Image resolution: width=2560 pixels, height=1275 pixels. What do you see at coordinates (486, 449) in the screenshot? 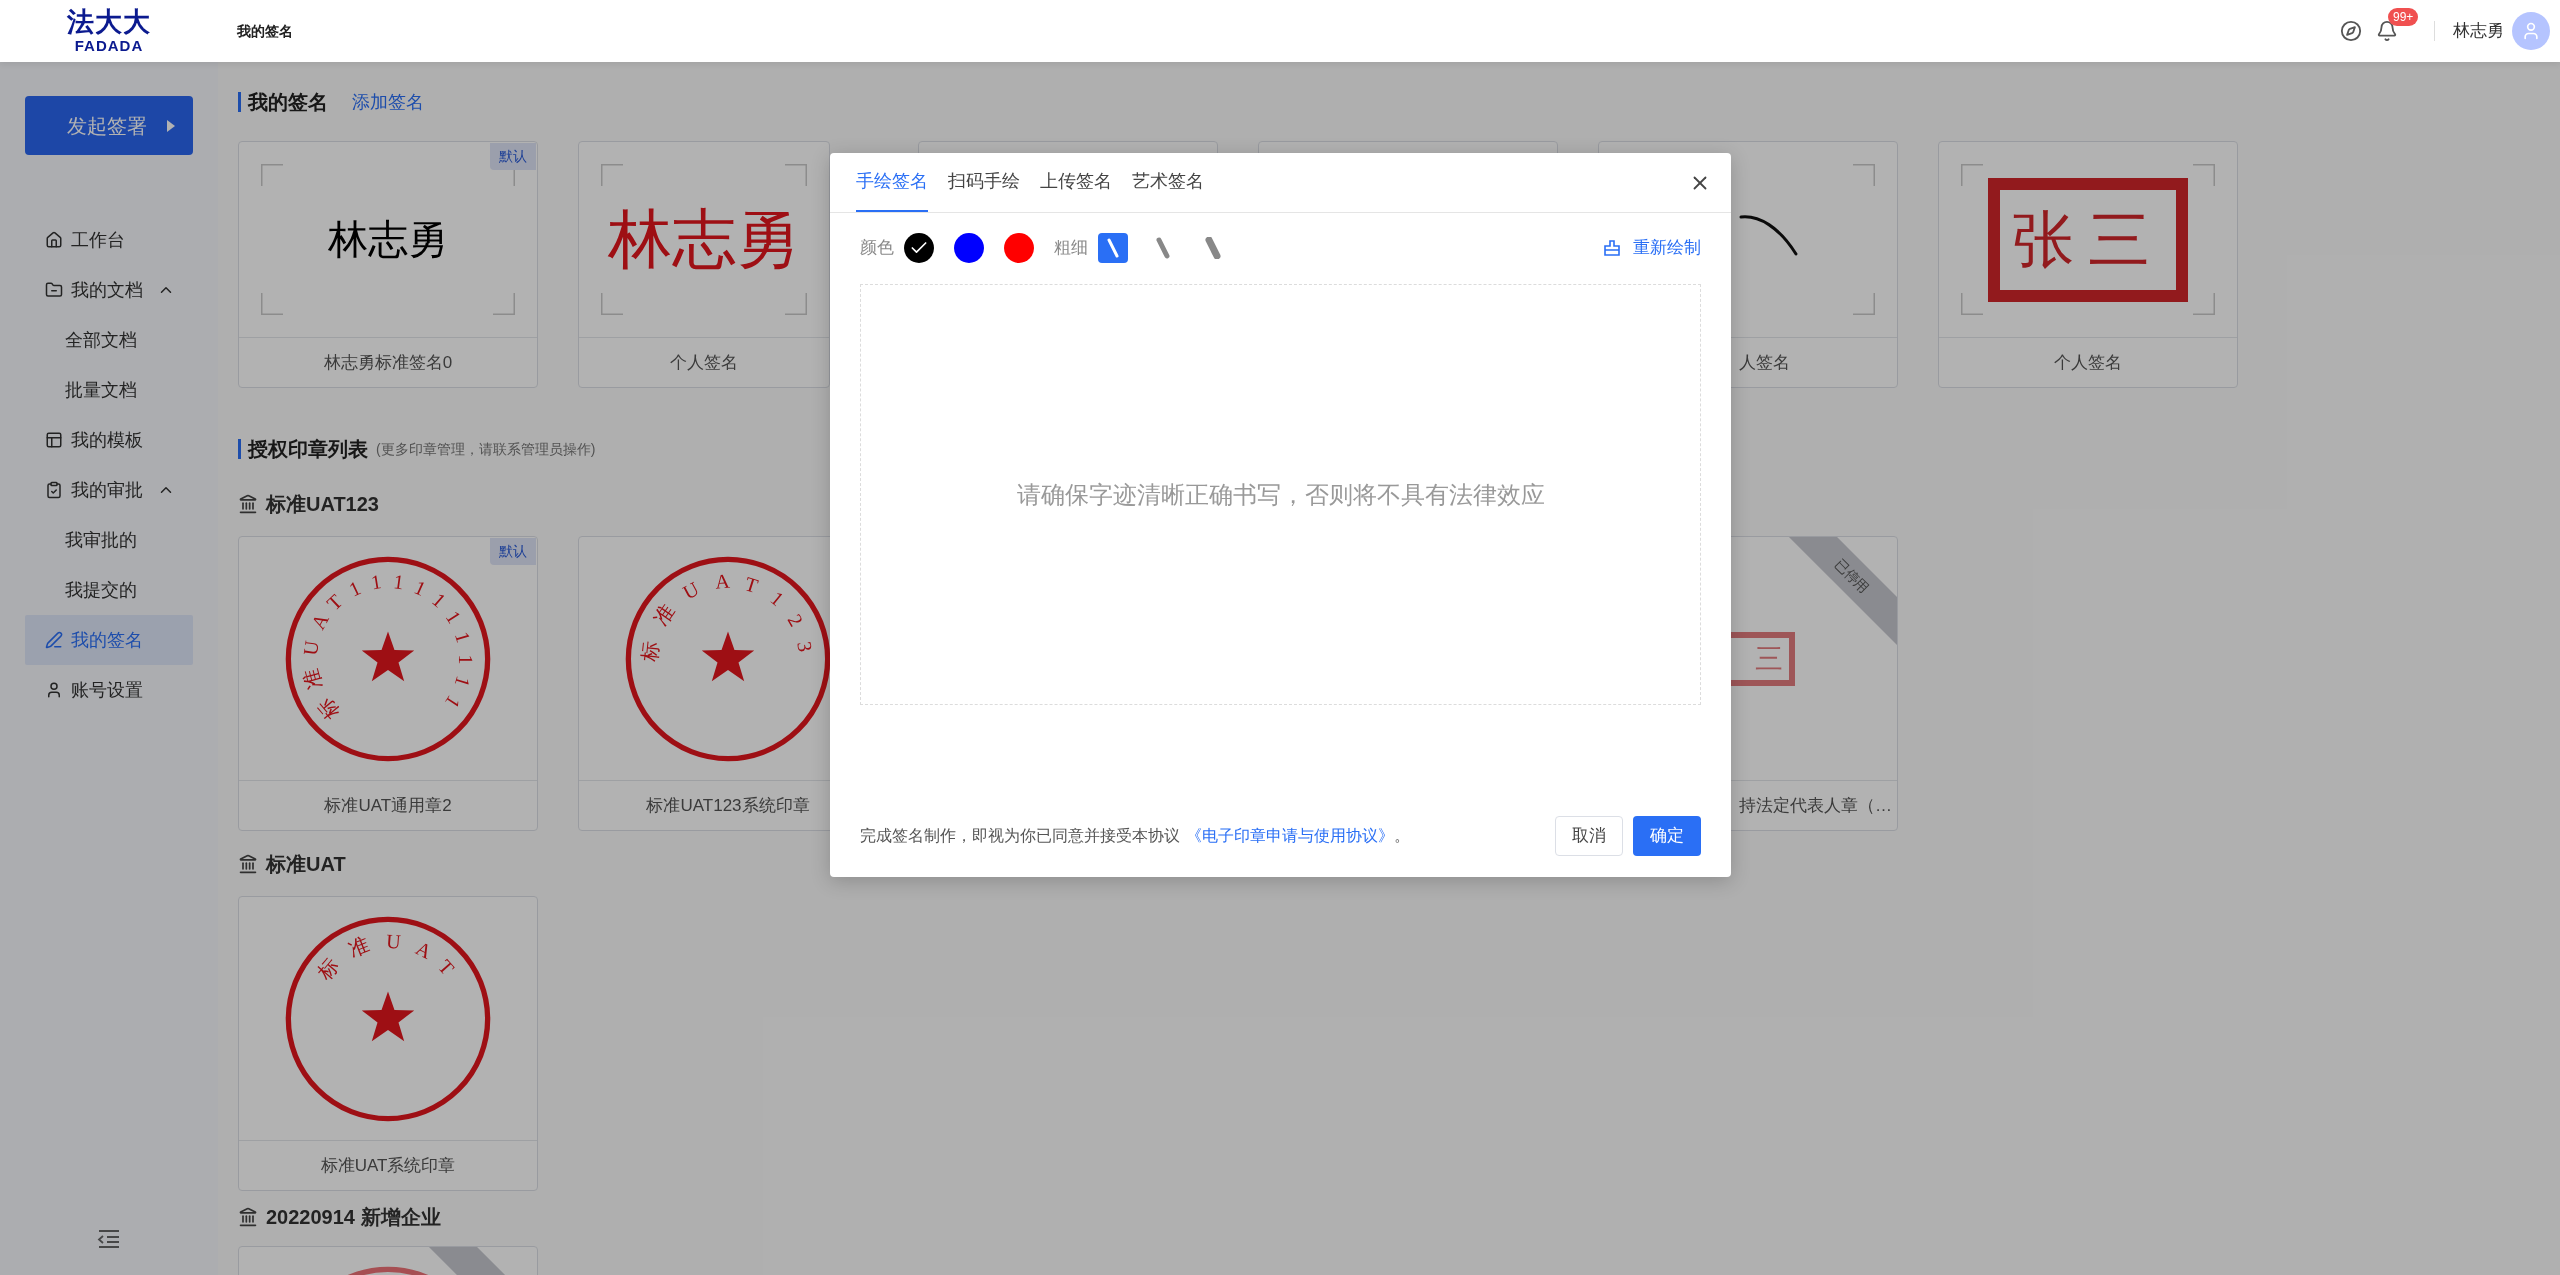
I see `section-note: (更多印章管理，请联系管理员操作)` at bounding box center [486, 449].